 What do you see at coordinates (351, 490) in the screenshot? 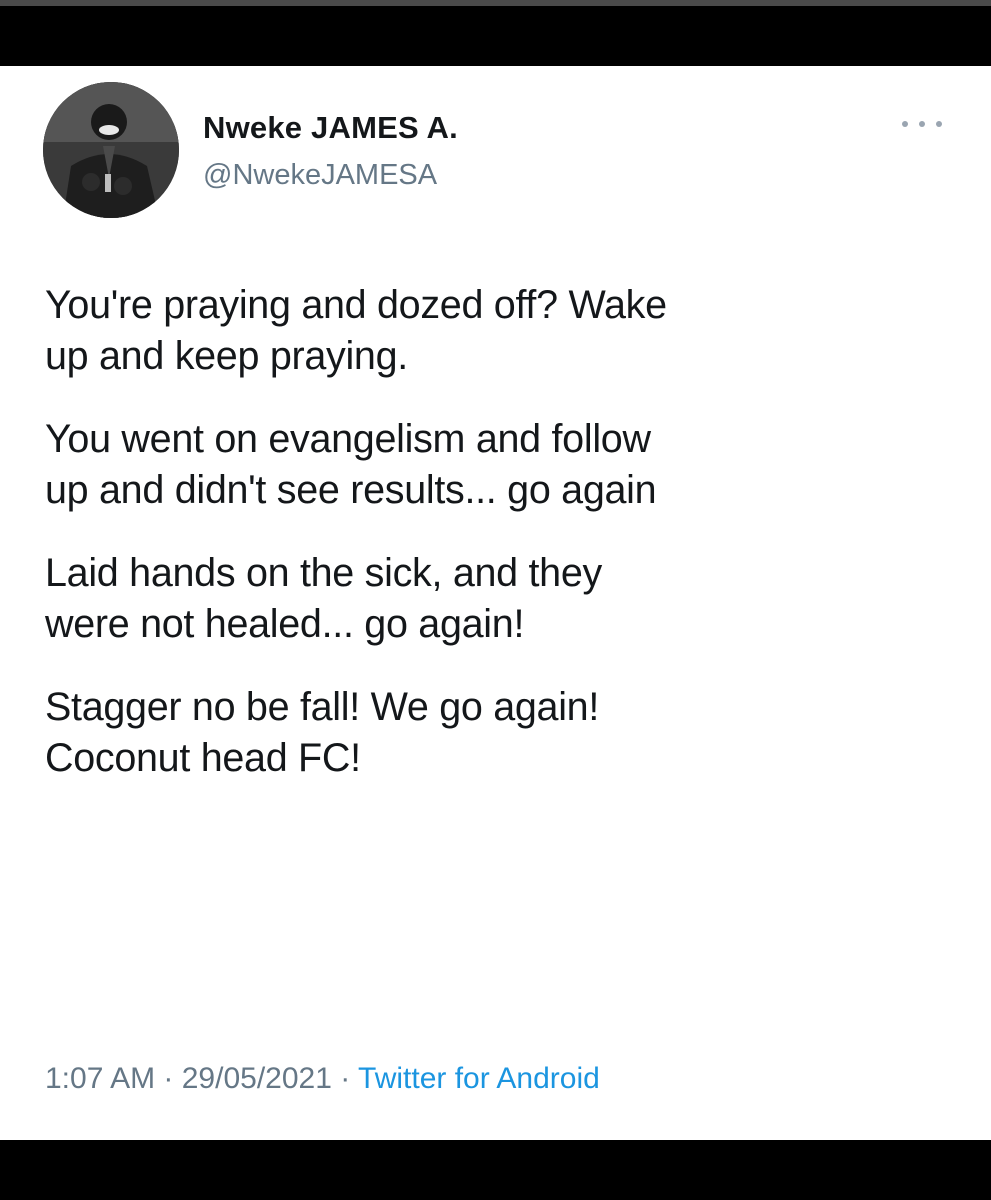
I see `tweet-line: up and didn't see results... go again` at bounding box center [351, 490].